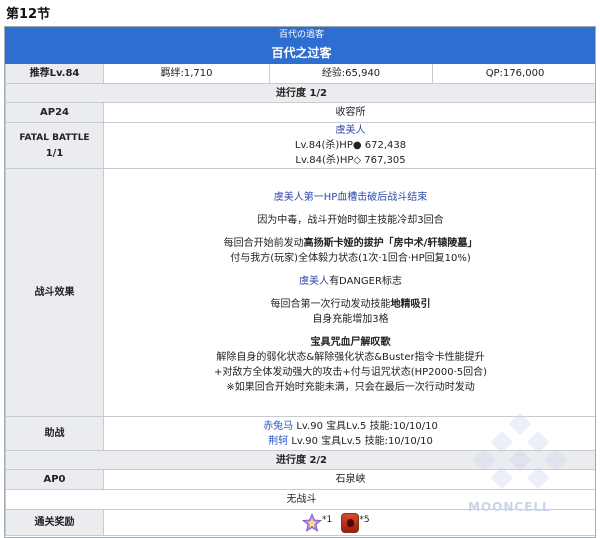  I want to click on enemy-hp-1: Lv.84(杀)HP● 672,438, so click(350, 145).